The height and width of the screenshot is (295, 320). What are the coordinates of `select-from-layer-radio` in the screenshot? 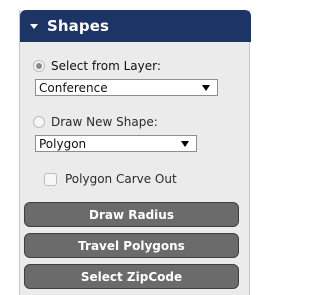 It's located at (39, 66).